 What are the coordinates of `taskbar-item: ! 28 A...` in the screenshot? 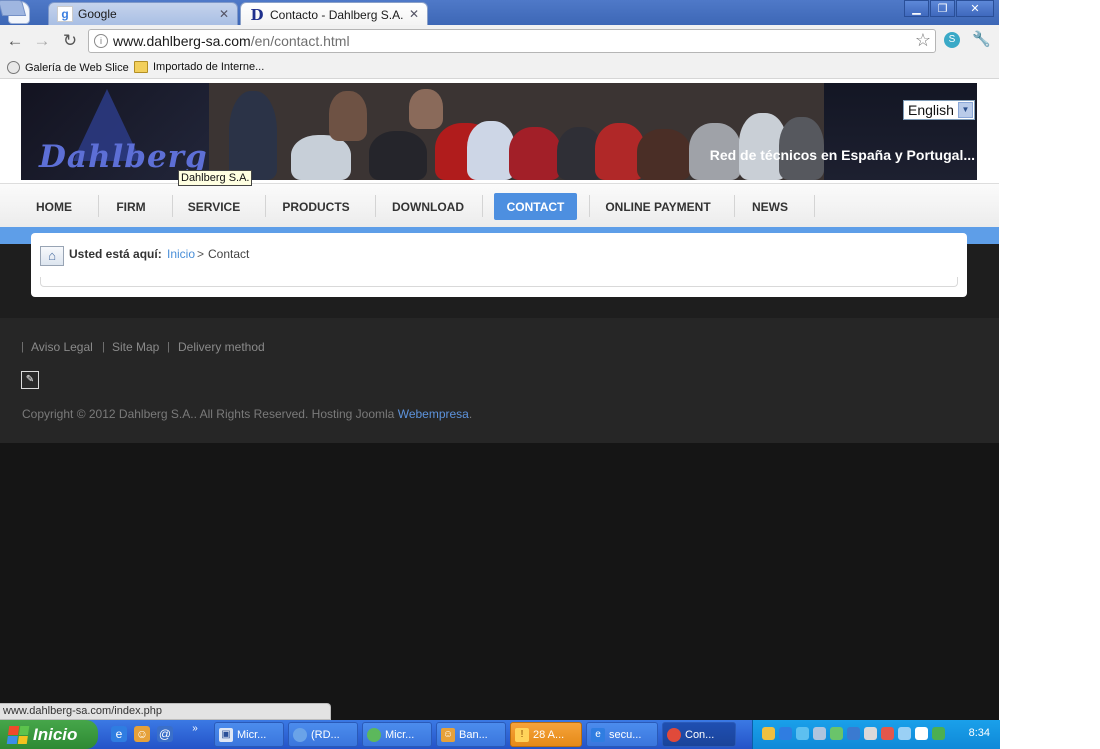 It's located at (546, 734).